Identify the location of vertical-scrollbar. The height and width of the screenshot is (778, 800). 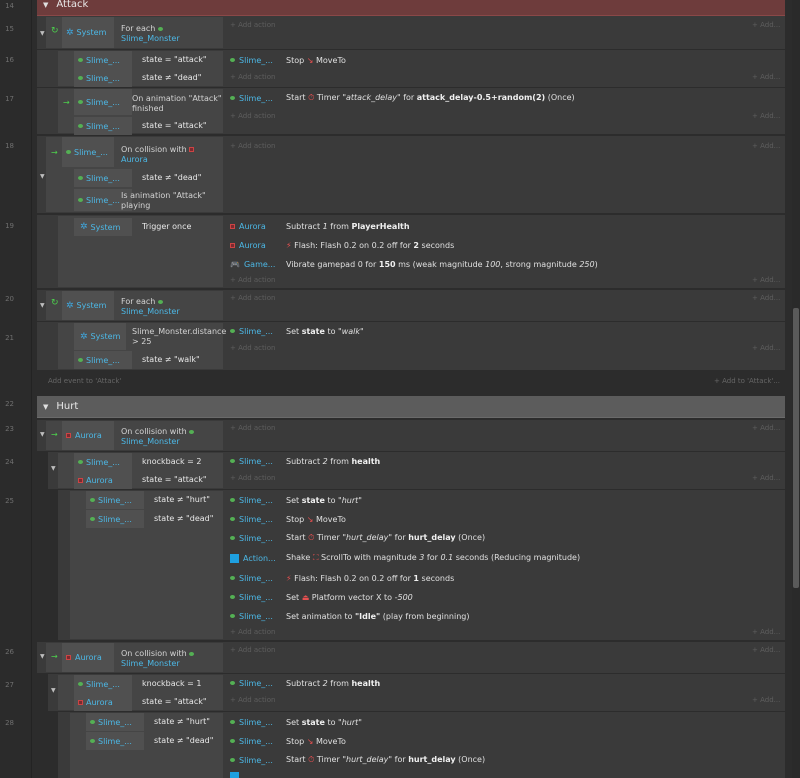
(796, 389).